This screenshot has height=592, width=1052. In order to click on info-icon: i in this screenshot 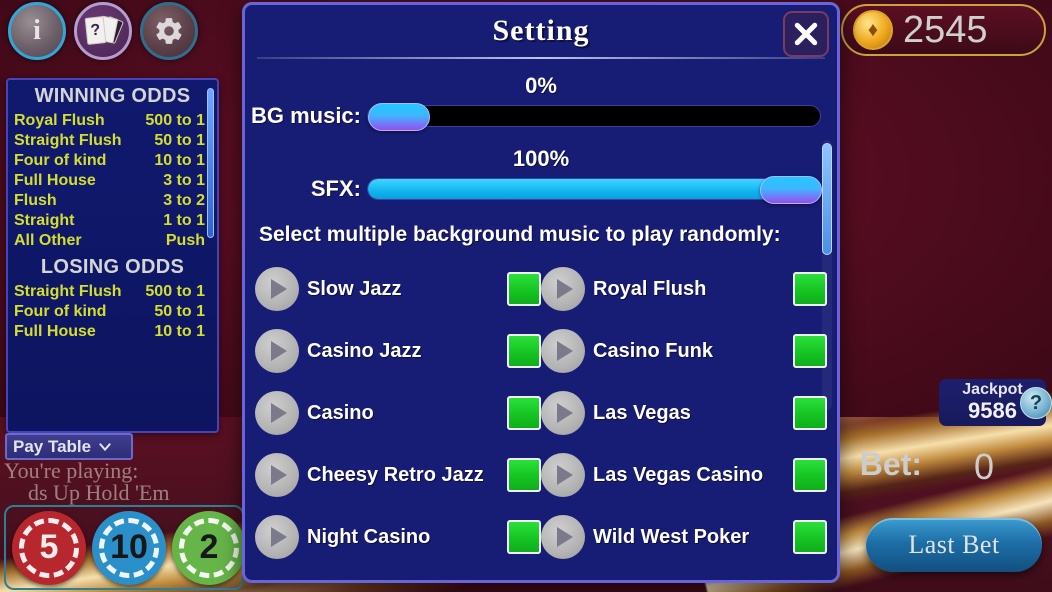, I will do `click(37, 30)`.